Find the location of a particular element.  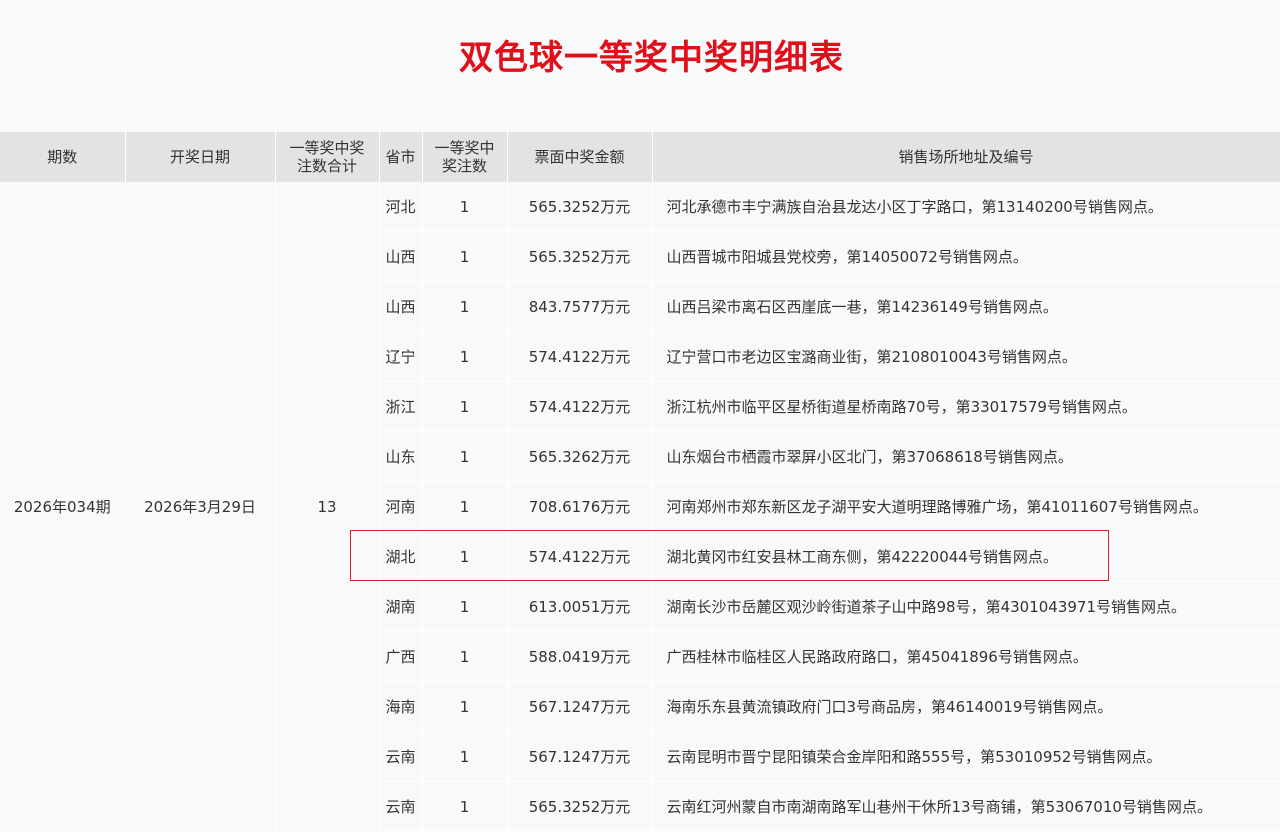

page-title: 双色球一等奖中奖明细表 is located at coordinates (651, 58).